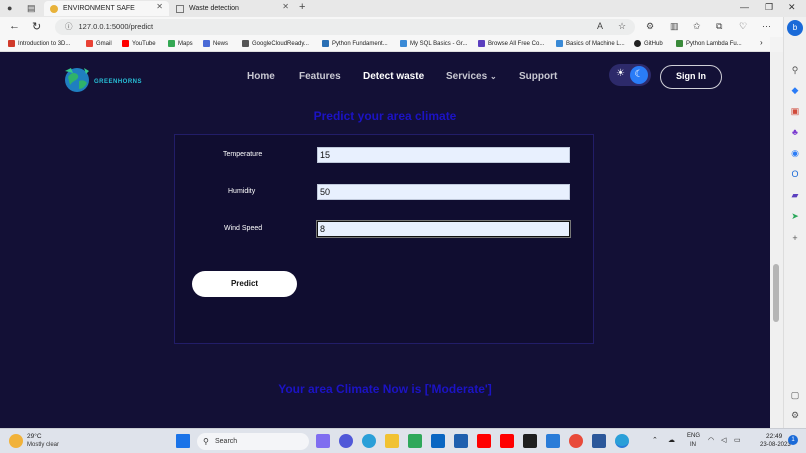  I want to click on word-icon, so click(599, 441).